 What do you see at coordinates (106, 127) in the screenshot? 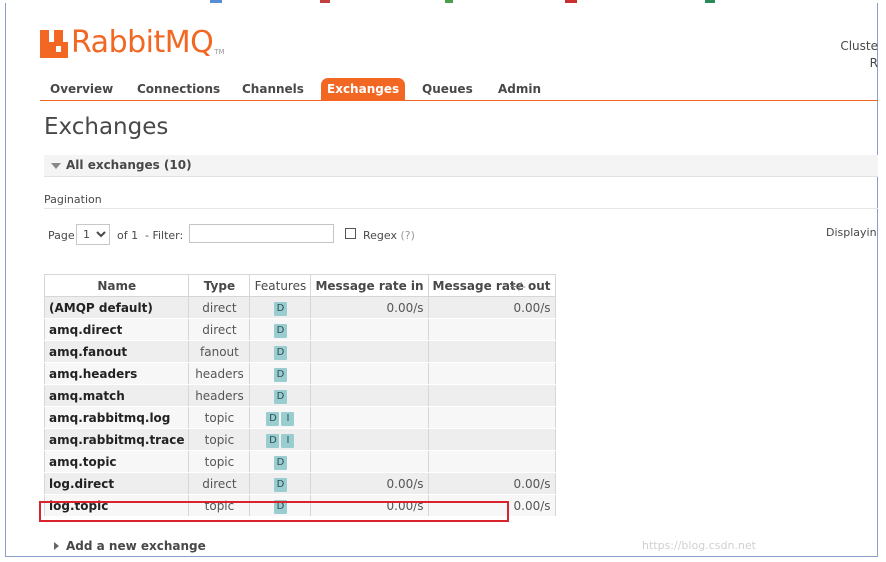
I see `page-title: Exchanges` at bounding box center [106, 127].